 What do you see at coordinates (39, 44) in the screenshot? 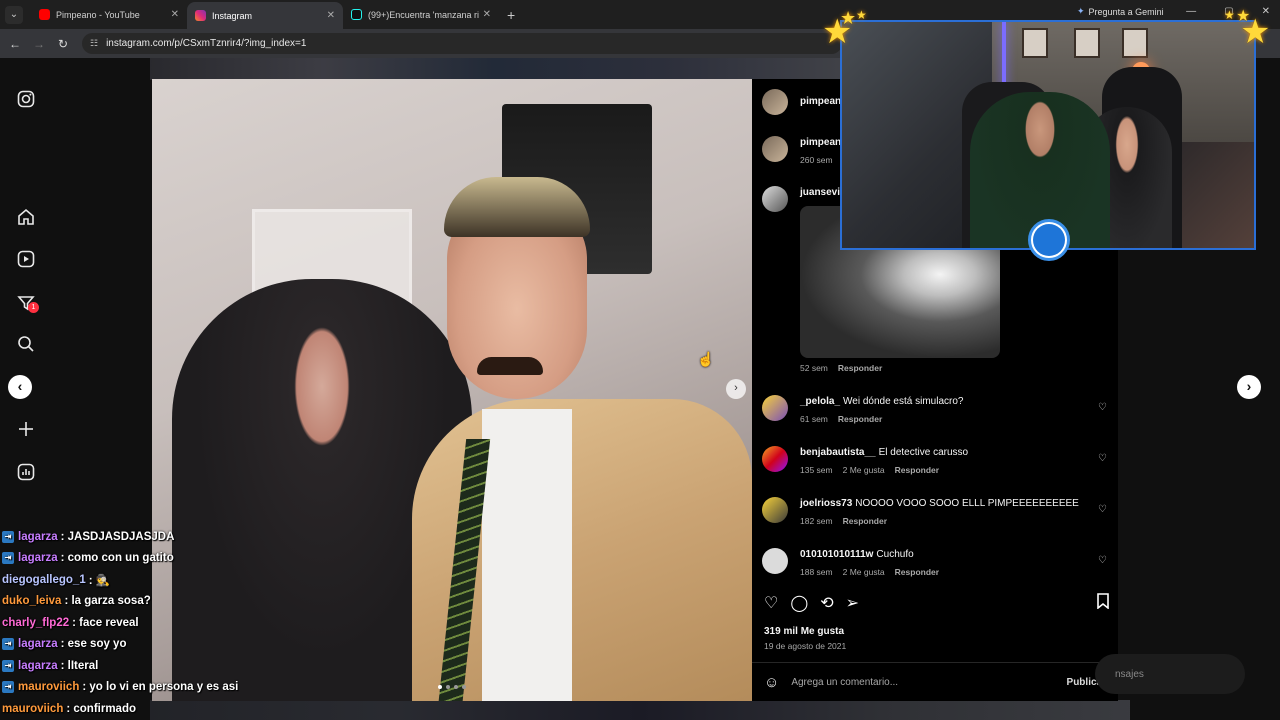
I see `forward-icon: →` at bounding box center [39, 44].